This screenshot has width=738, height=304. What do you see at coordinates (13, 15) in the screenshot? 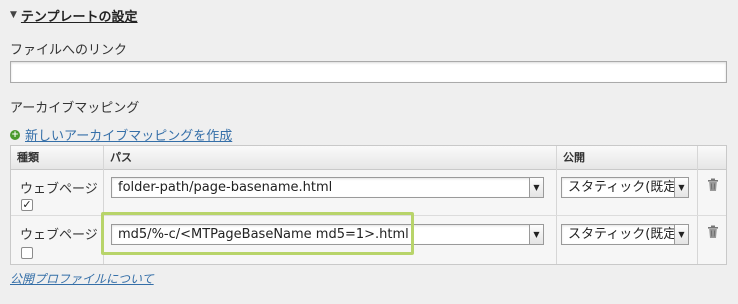
I see `disclosure-triangle-icon: ▼` at bounding box center [13, 15].